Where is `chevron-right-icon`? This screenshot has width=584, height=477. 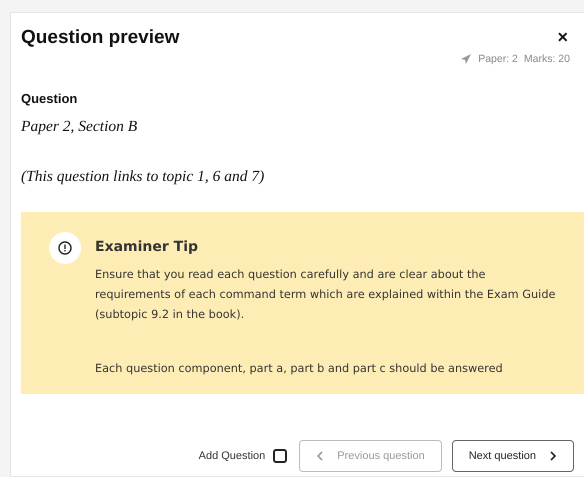
chevron-right-icon is located at coordinates (552, 456).